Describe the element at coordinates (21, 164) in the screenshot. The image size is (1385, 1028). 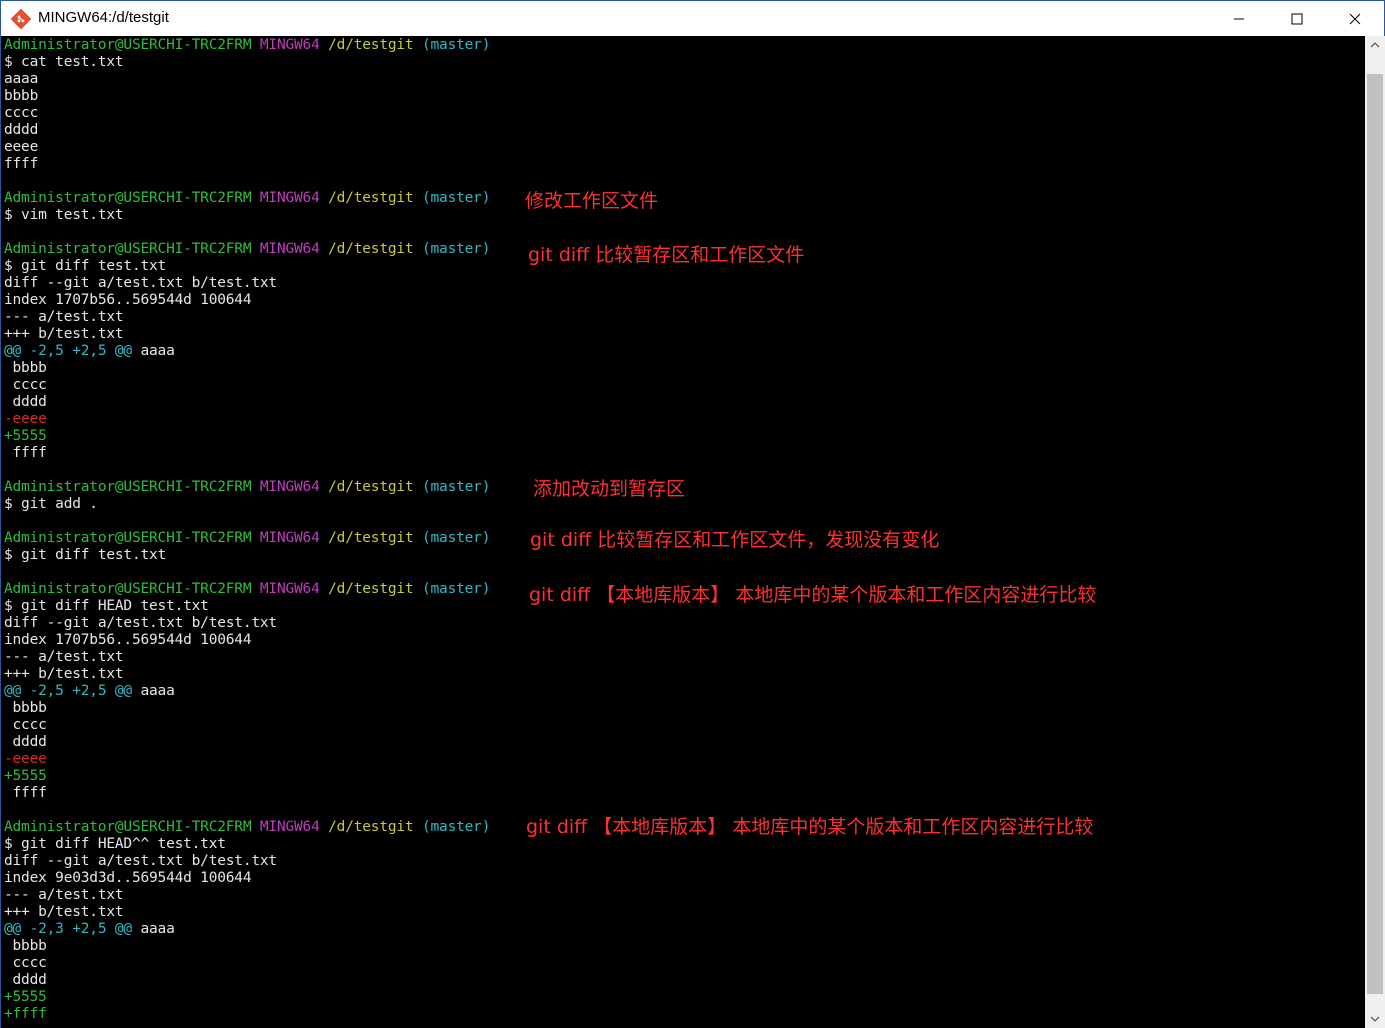
I see `output-line: ffff` at that location.